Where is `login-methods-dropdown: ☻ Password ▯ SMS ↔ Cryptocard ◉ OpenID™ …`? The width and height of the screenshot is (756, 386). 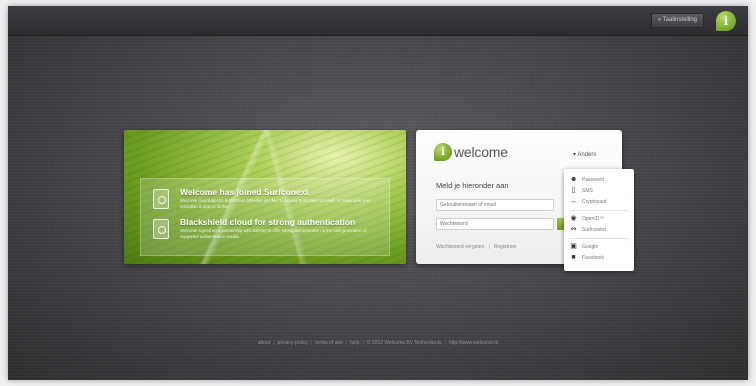 login-methods-dropdown: ☻ Password ▯ SMS ↔ Cryptocard ◉ OpenID™ … is located at coordinates (599, 220).